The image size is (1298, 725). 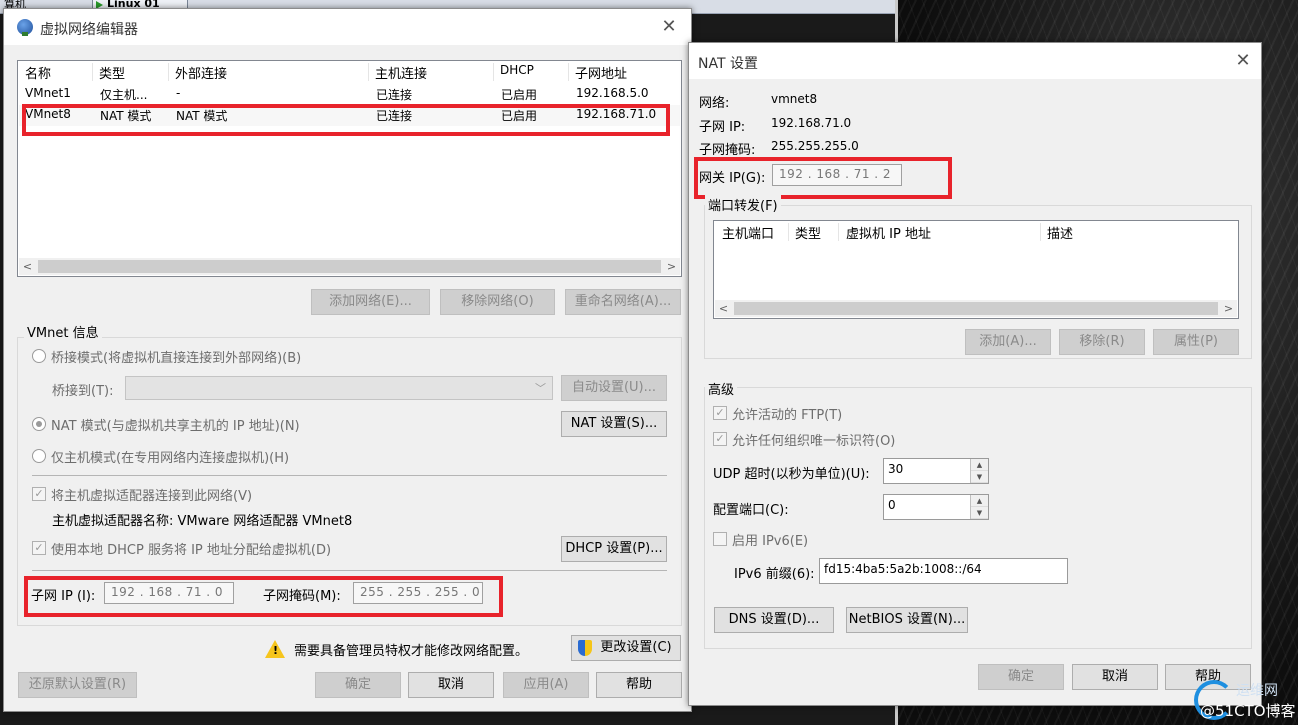 What do you see at coordinates (732, 178) in the screenshot?
I see `gateway-label: 网关 IP(G):` at bounding box center [732, 178].